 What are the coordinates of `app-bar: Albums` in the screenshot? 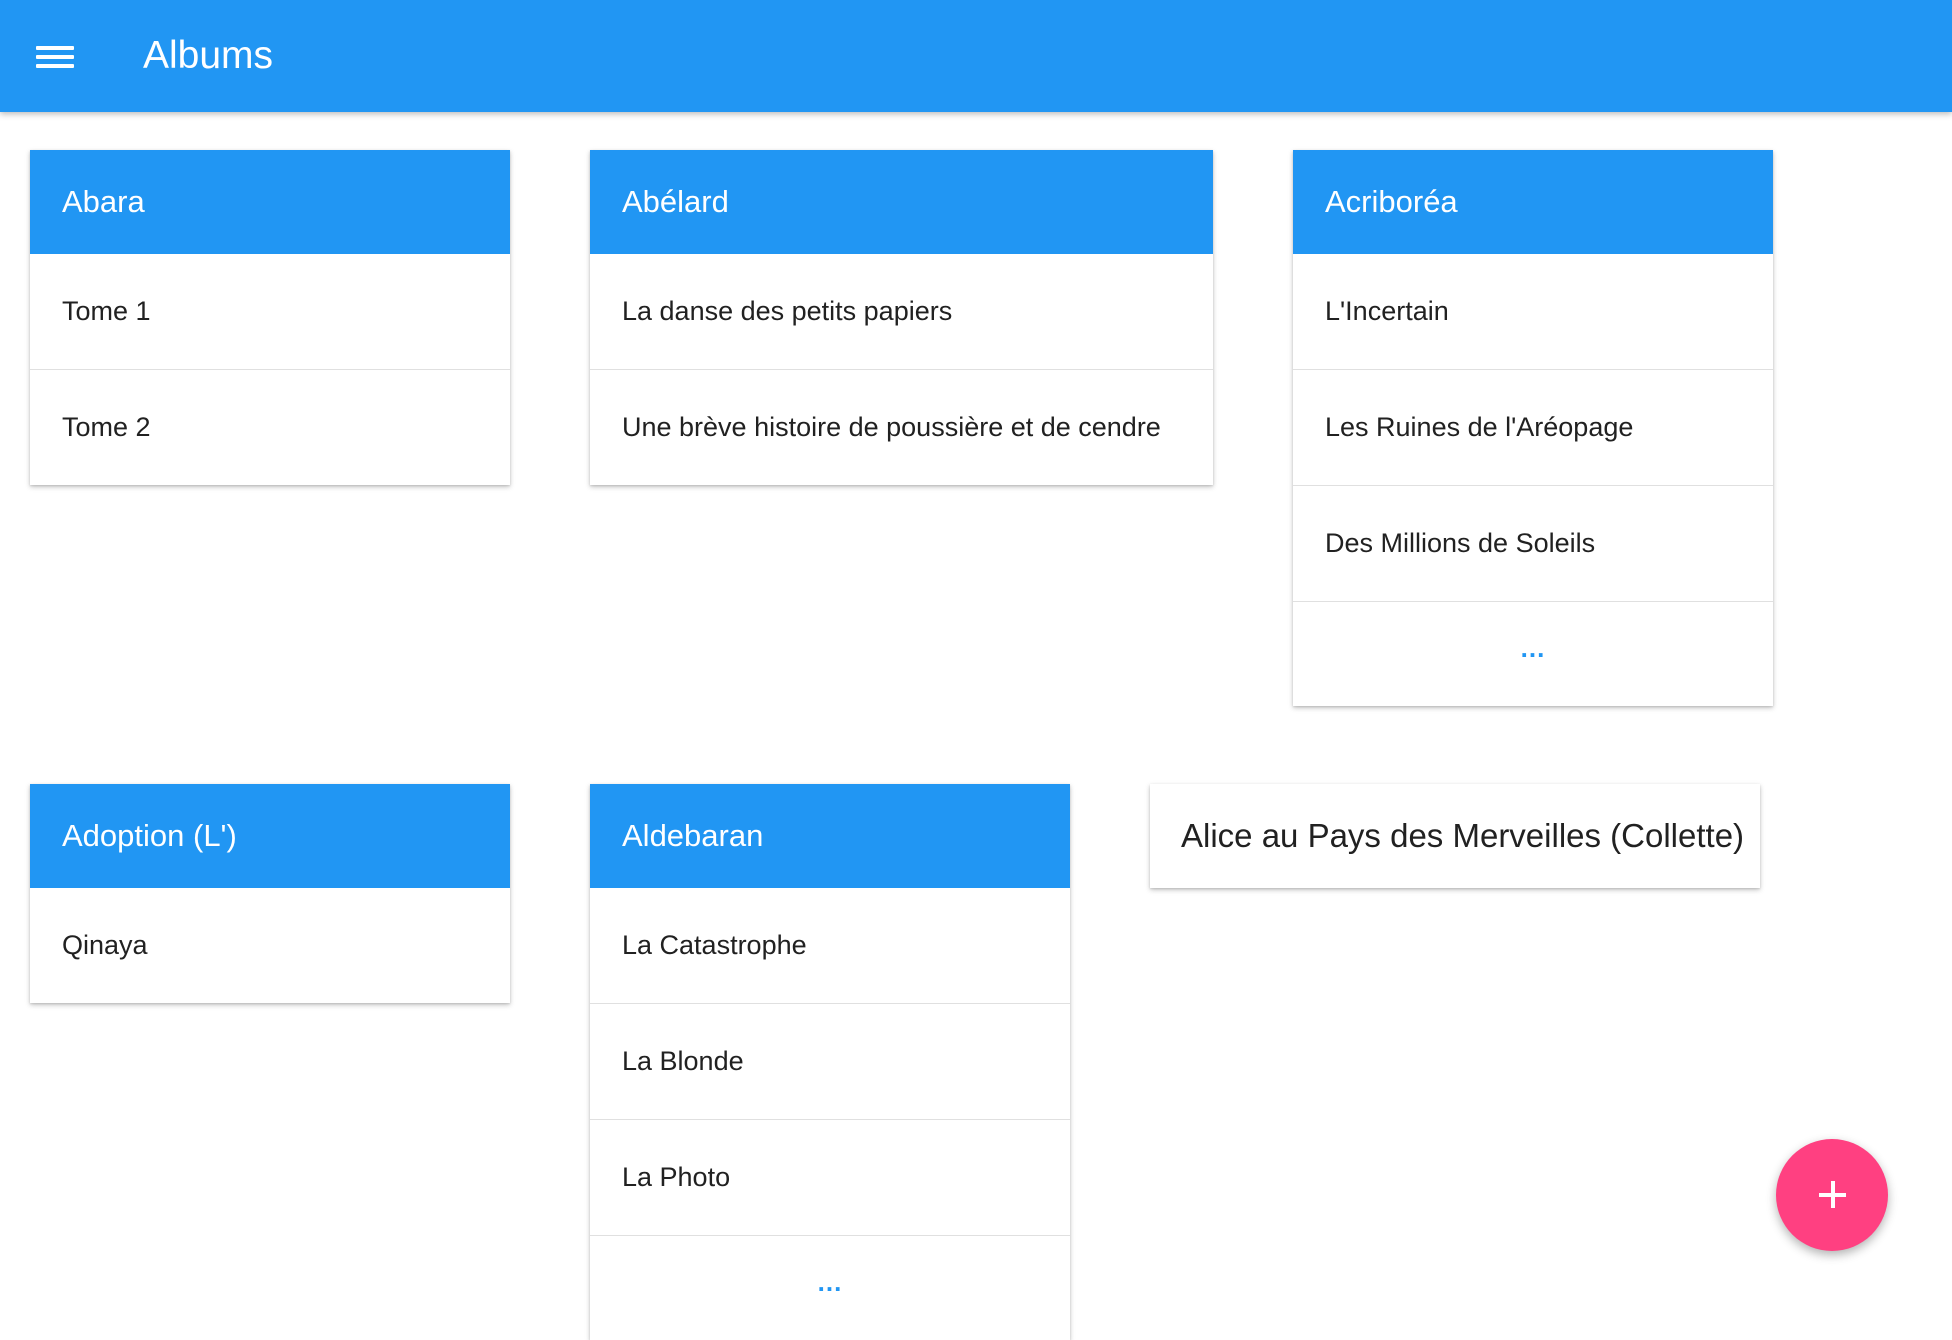 It's located at (976, 56).